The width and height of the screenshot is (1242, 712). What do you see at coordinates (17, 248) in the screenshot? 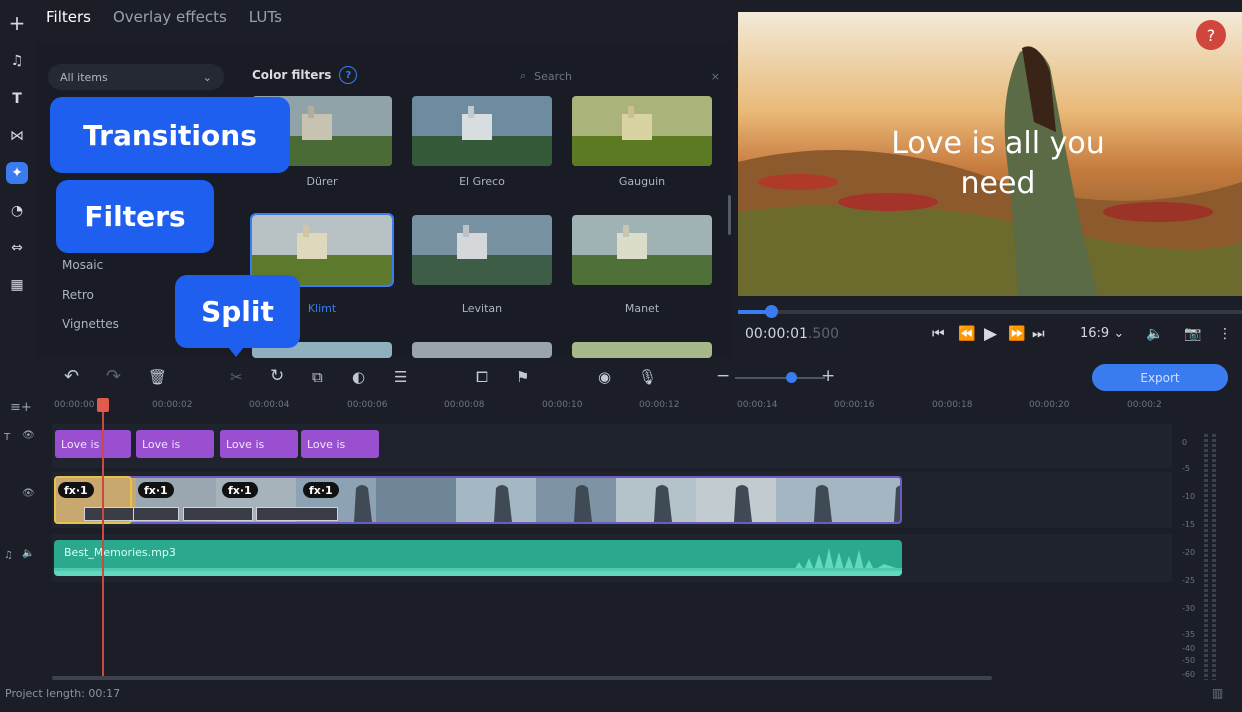
I see `callouts-icon: ⇔` at bounding box center [17, 248].